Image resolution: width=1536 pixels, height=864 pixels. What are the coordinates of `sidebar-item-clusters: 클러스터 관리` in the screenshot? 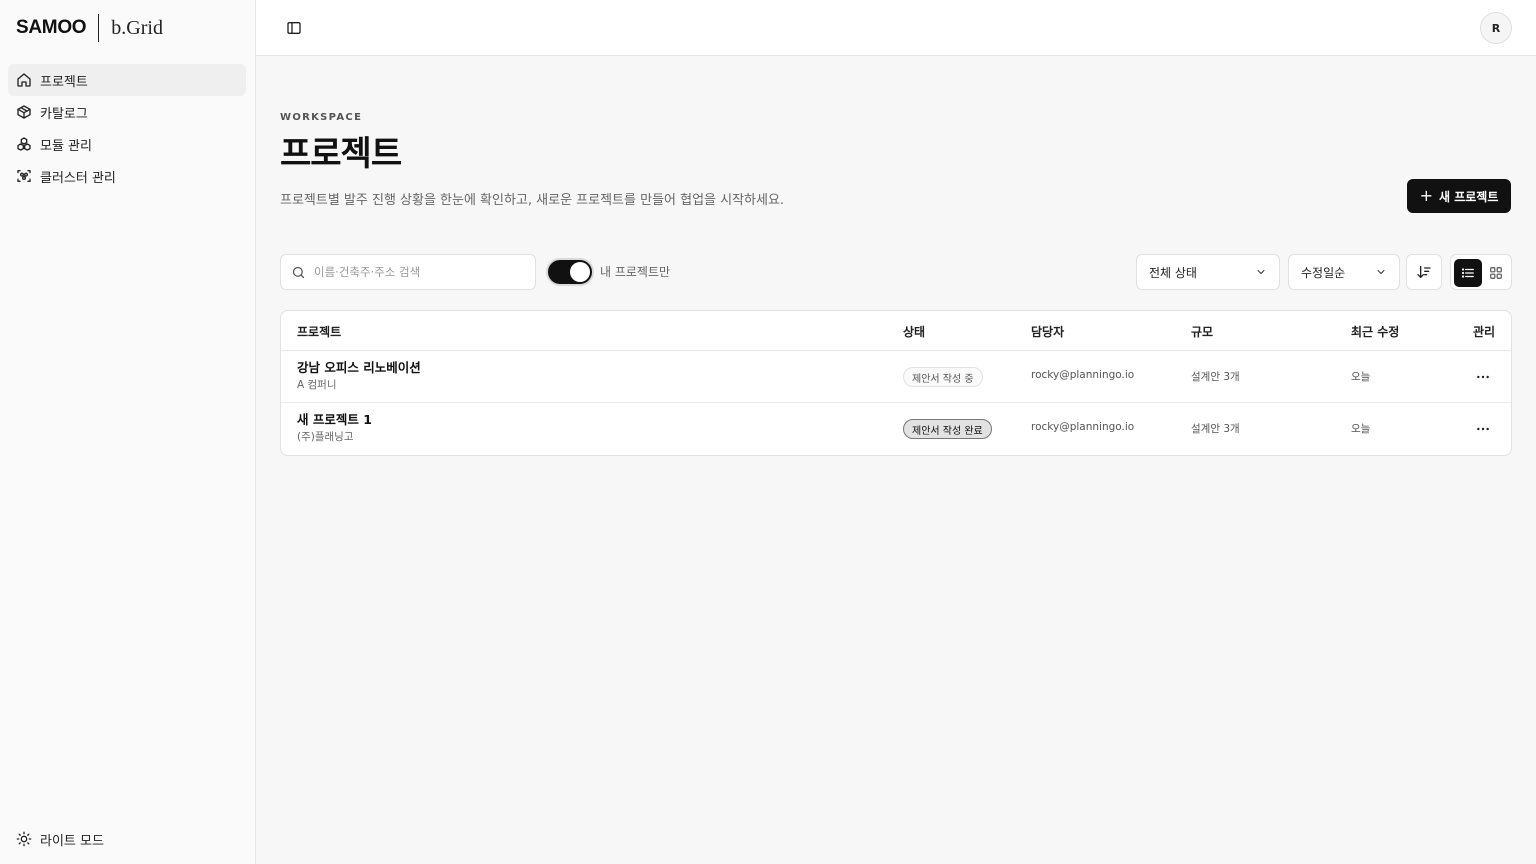 It's located at (127, 176).